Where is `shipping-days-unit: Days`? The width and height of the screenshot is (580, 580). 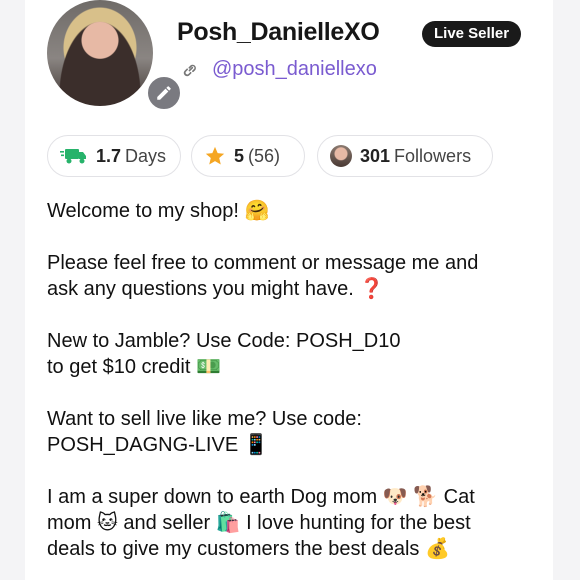 shipping-days-unit: Days is located at coordinates (146, 155).